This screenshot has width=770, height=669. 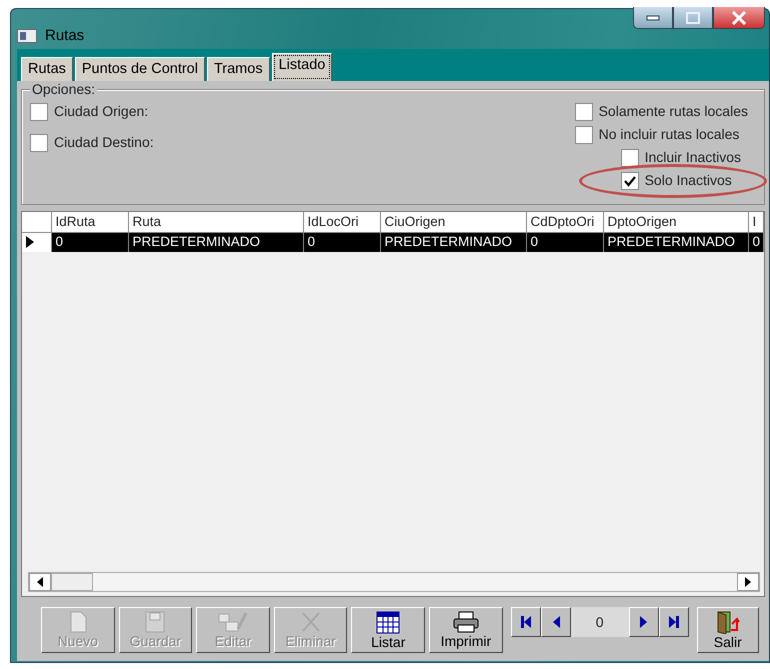 What do you see at coordinates (139, 69) in the screenshot?
I see `tab: Puntos de Control` at bounding box center [139, 69].